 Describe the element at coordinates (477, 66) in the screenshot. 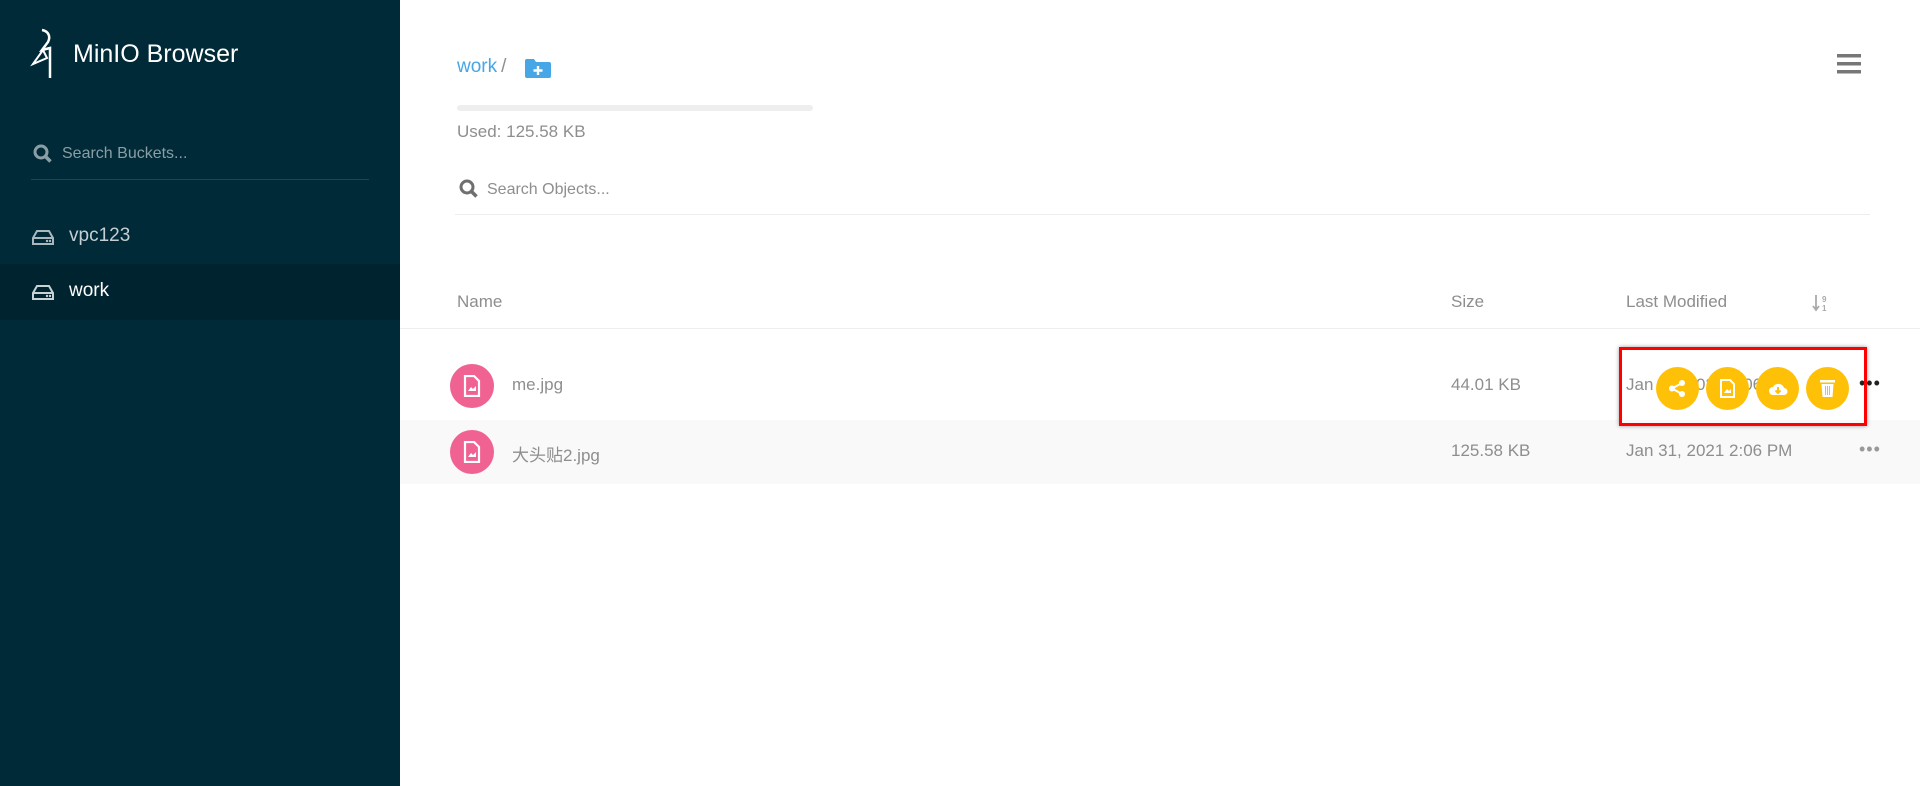

I see `breadcrumb-bucket: work` at that location.